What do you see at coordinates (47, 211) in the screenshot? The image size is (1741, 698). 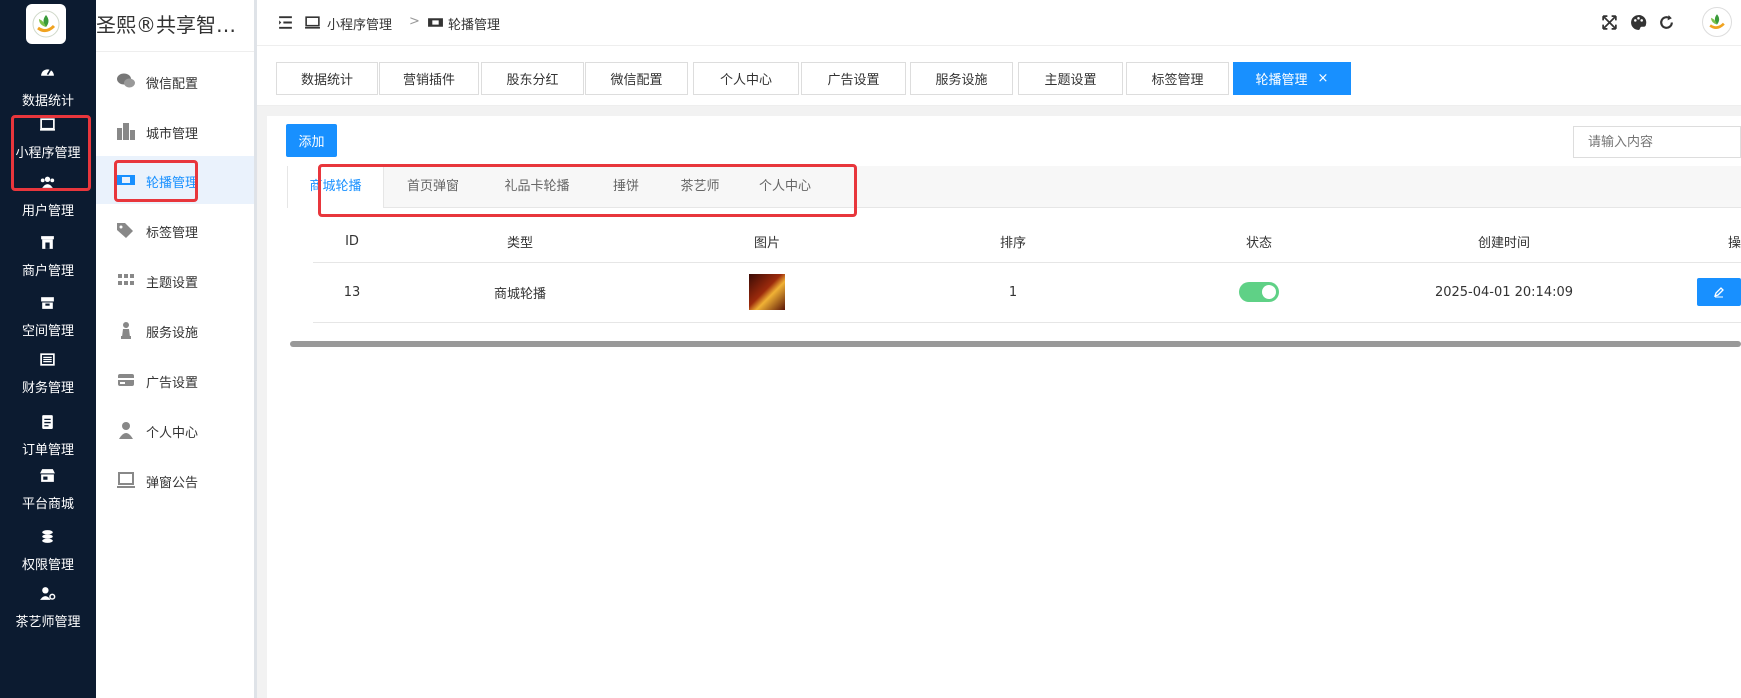 I see `rail-item-label: 用户管理` at bounding box center [47, 211].